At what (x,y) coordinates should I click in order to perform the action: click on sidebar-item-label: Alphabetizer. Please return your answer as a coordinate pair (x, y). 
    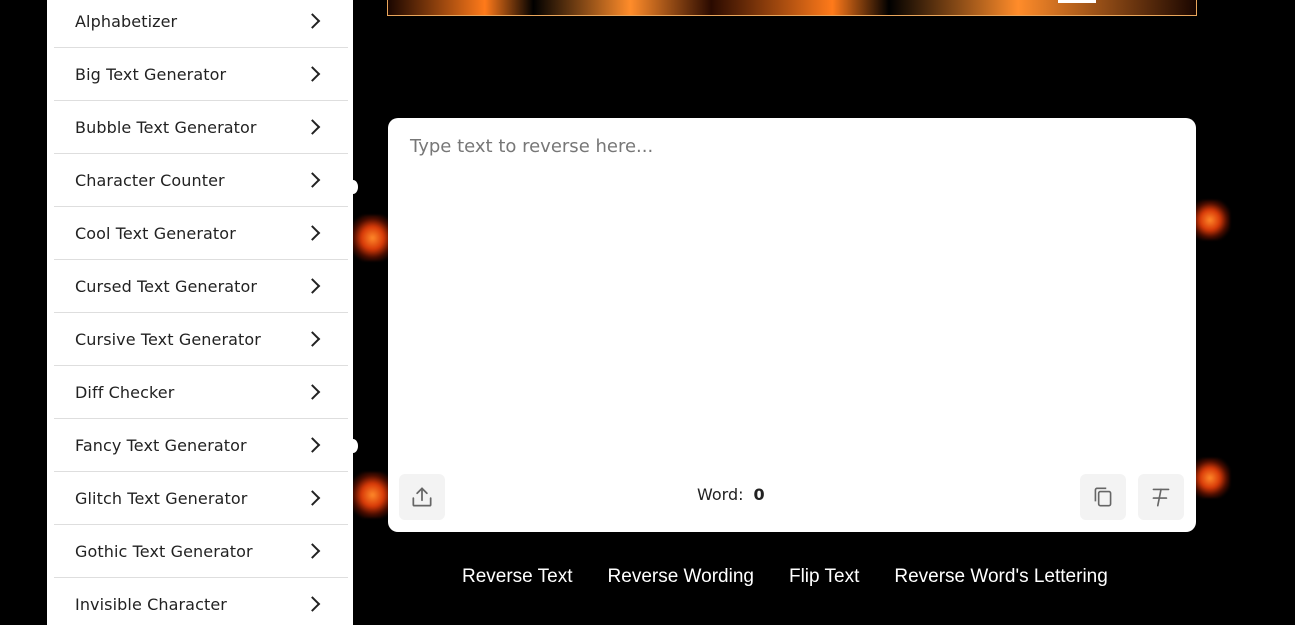
    Looking at the image, I should click on (126, 21).